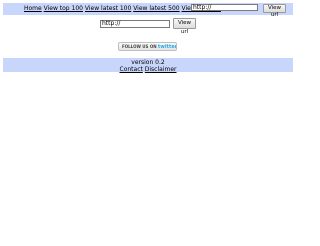 The image size is (320, 246). I want to click on nav-latest-100-link: View latest 100, so click(108, 8).